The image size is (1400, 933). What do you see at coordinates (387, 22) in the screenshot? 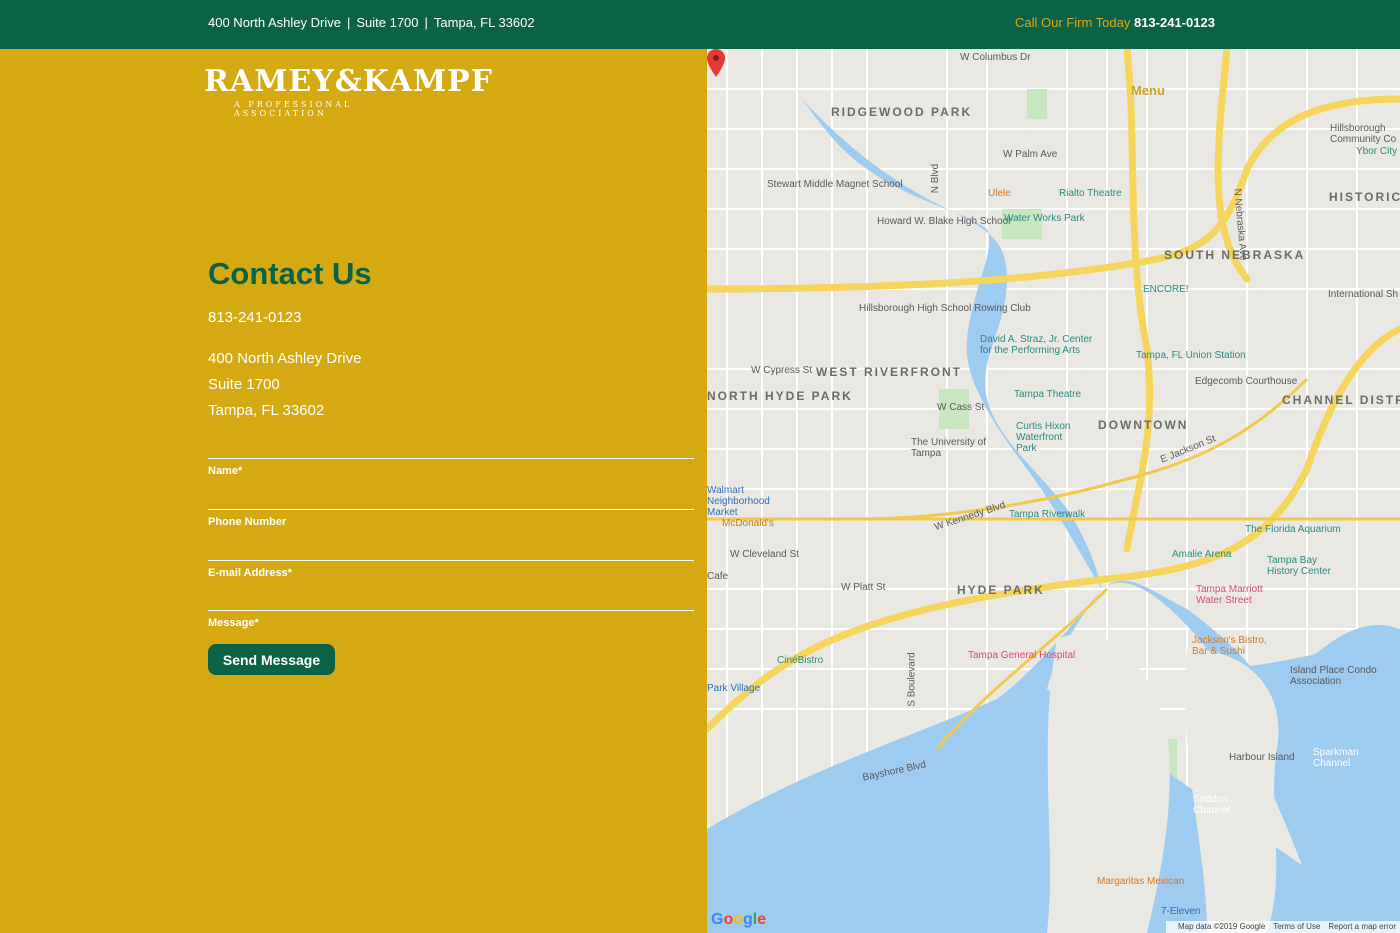
I see `header-address-suite: Suite 1700` at bounding box center [387, 22].